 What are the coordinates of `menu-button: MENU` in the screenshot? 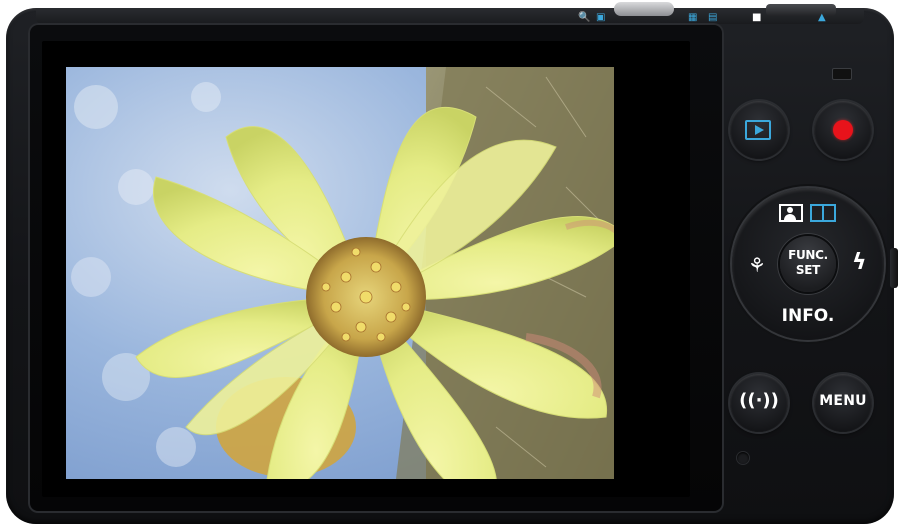 It's located at (843, 403).